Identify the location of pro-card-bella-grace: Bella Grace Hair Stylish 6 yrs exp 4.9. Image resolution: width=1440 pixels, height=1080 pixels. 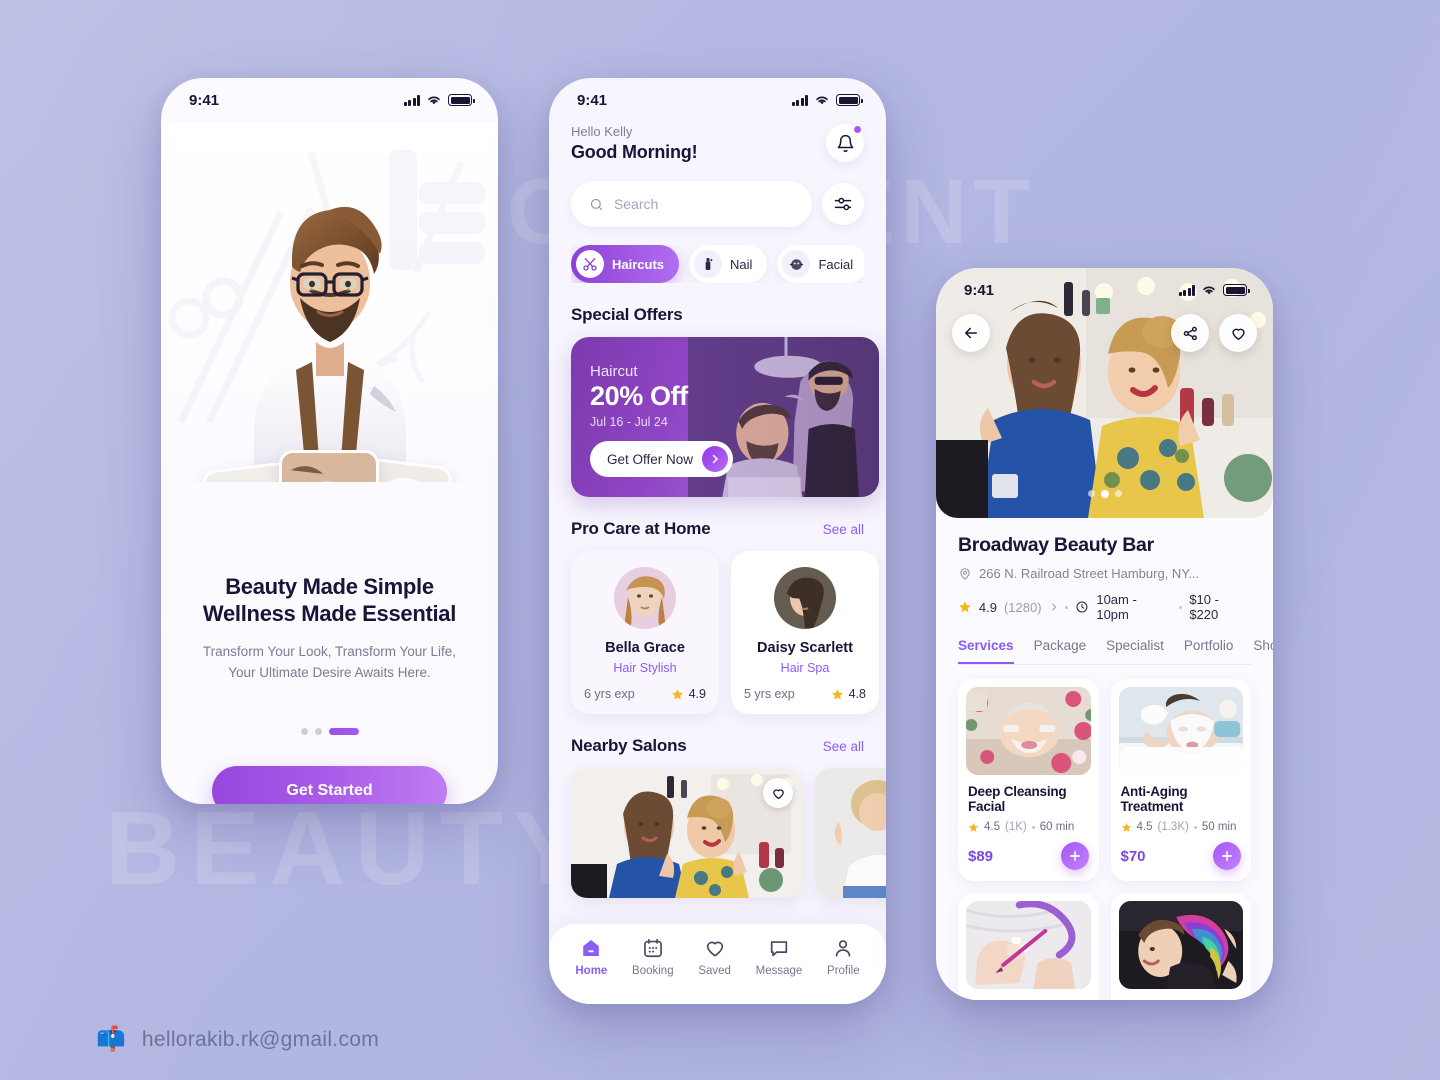
(645, 632).